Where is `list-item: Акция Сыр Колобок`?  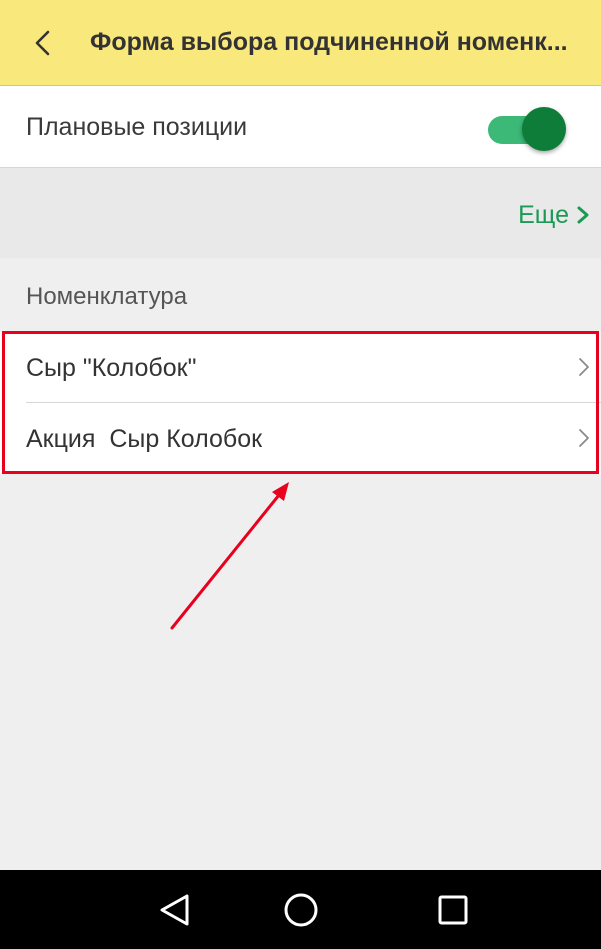
list-item: Акция Сыр Колобок is located at coordinates (300, 438).